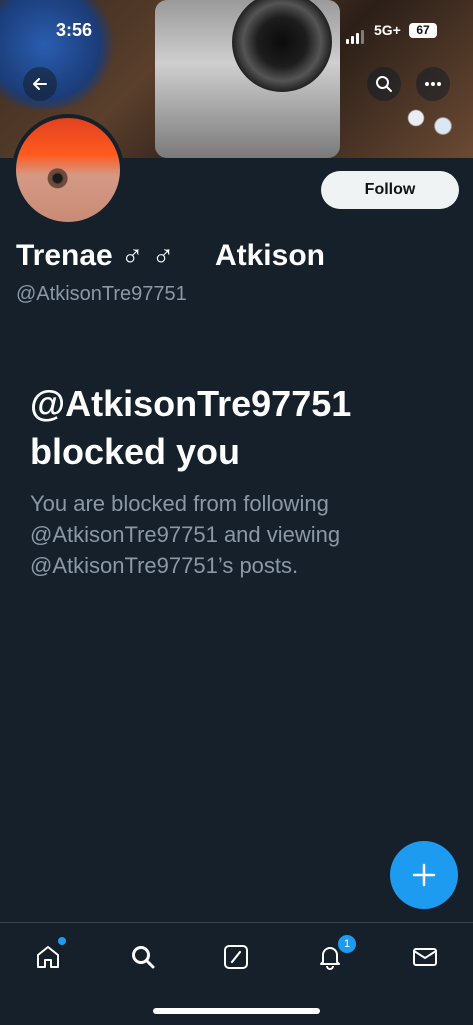 This screenshot has width=473, height=1025. Describe the element at coordinates (191, 427) in the screenshot. I see `blocked-title: @AtkisonTre97751 blocked you` at that location.